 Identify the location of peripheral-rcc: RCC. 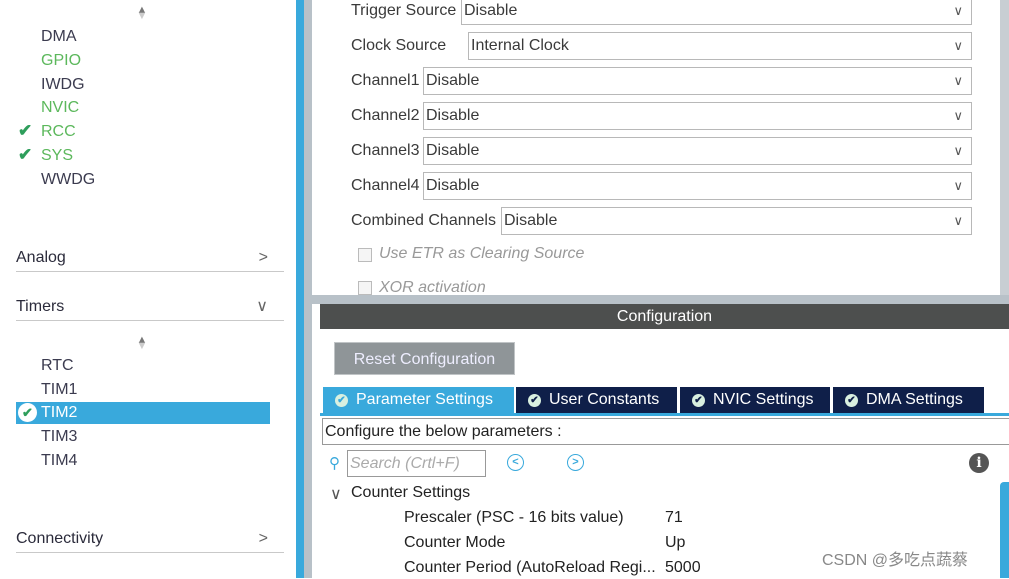
(58, 132).